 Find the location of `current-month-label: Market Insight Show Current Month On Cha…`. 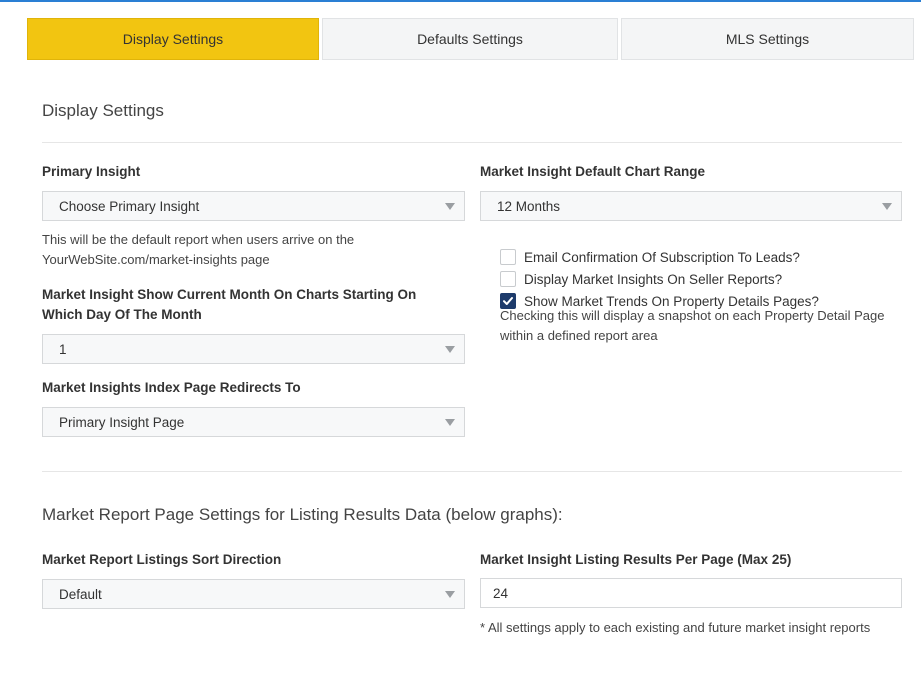

current-month-label: Market Insight Show Current Month On Cha… is located at coordinates (229, 304).